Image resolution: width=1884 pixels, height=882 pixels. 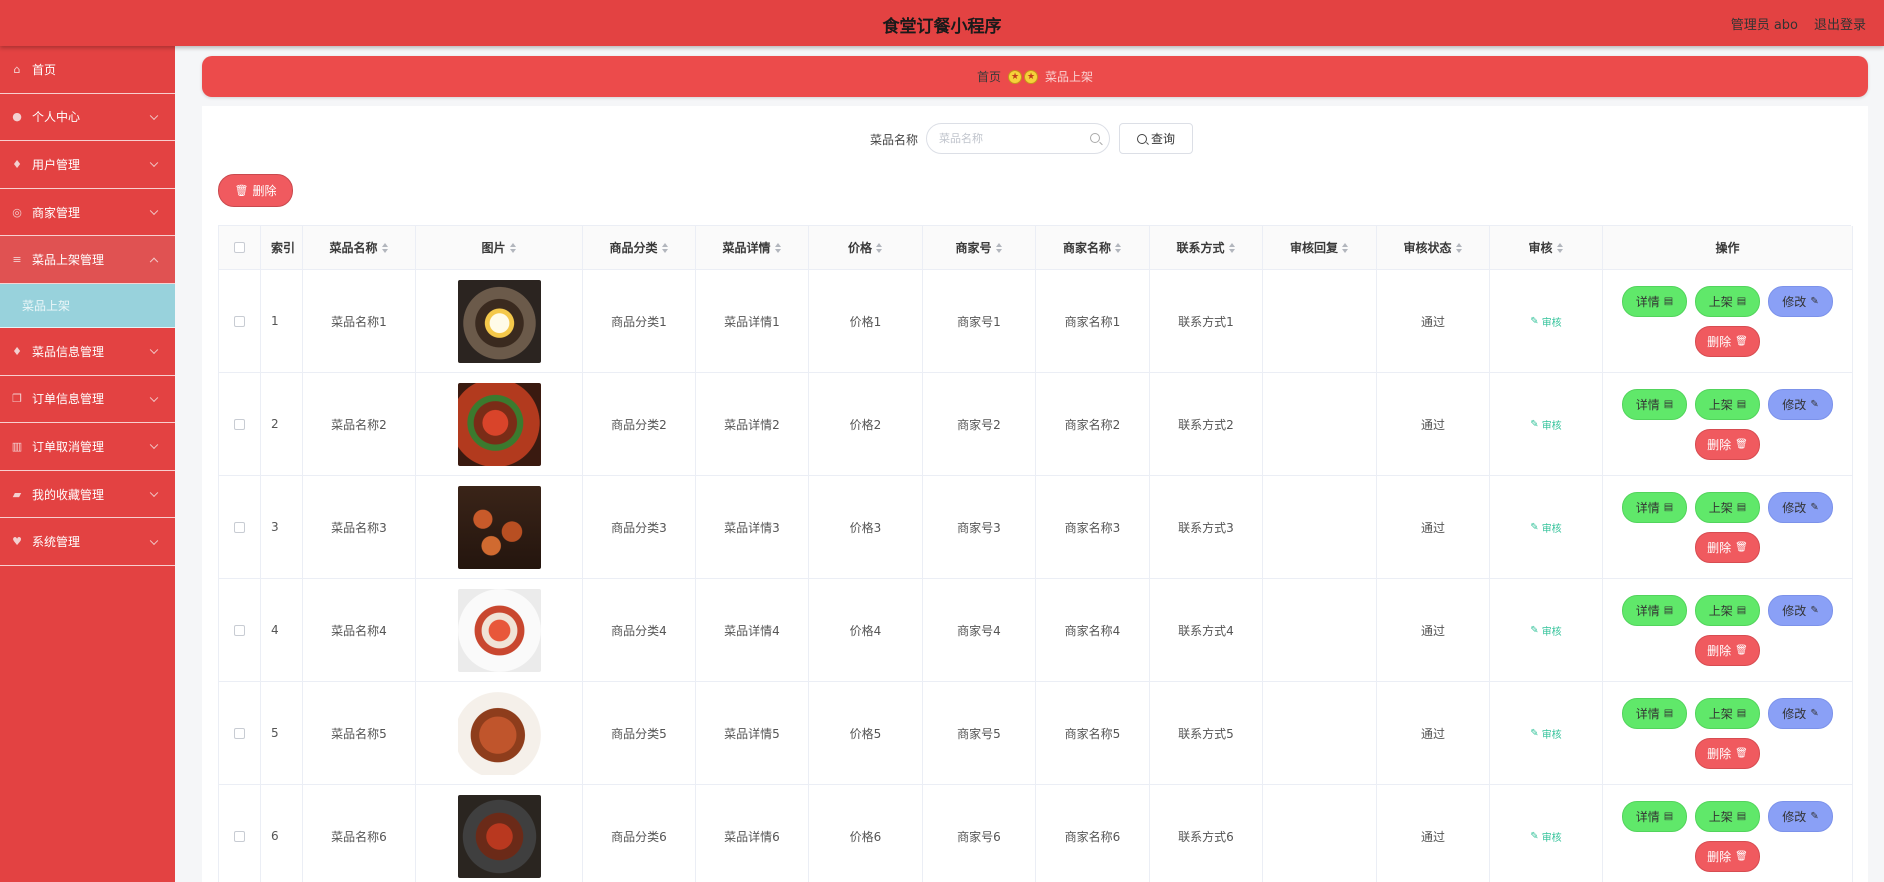 What do you see at coordinates (1741, 856) in the screenshot?
I see `trash-icon: 🗑` at bounding box center [1741, 856].